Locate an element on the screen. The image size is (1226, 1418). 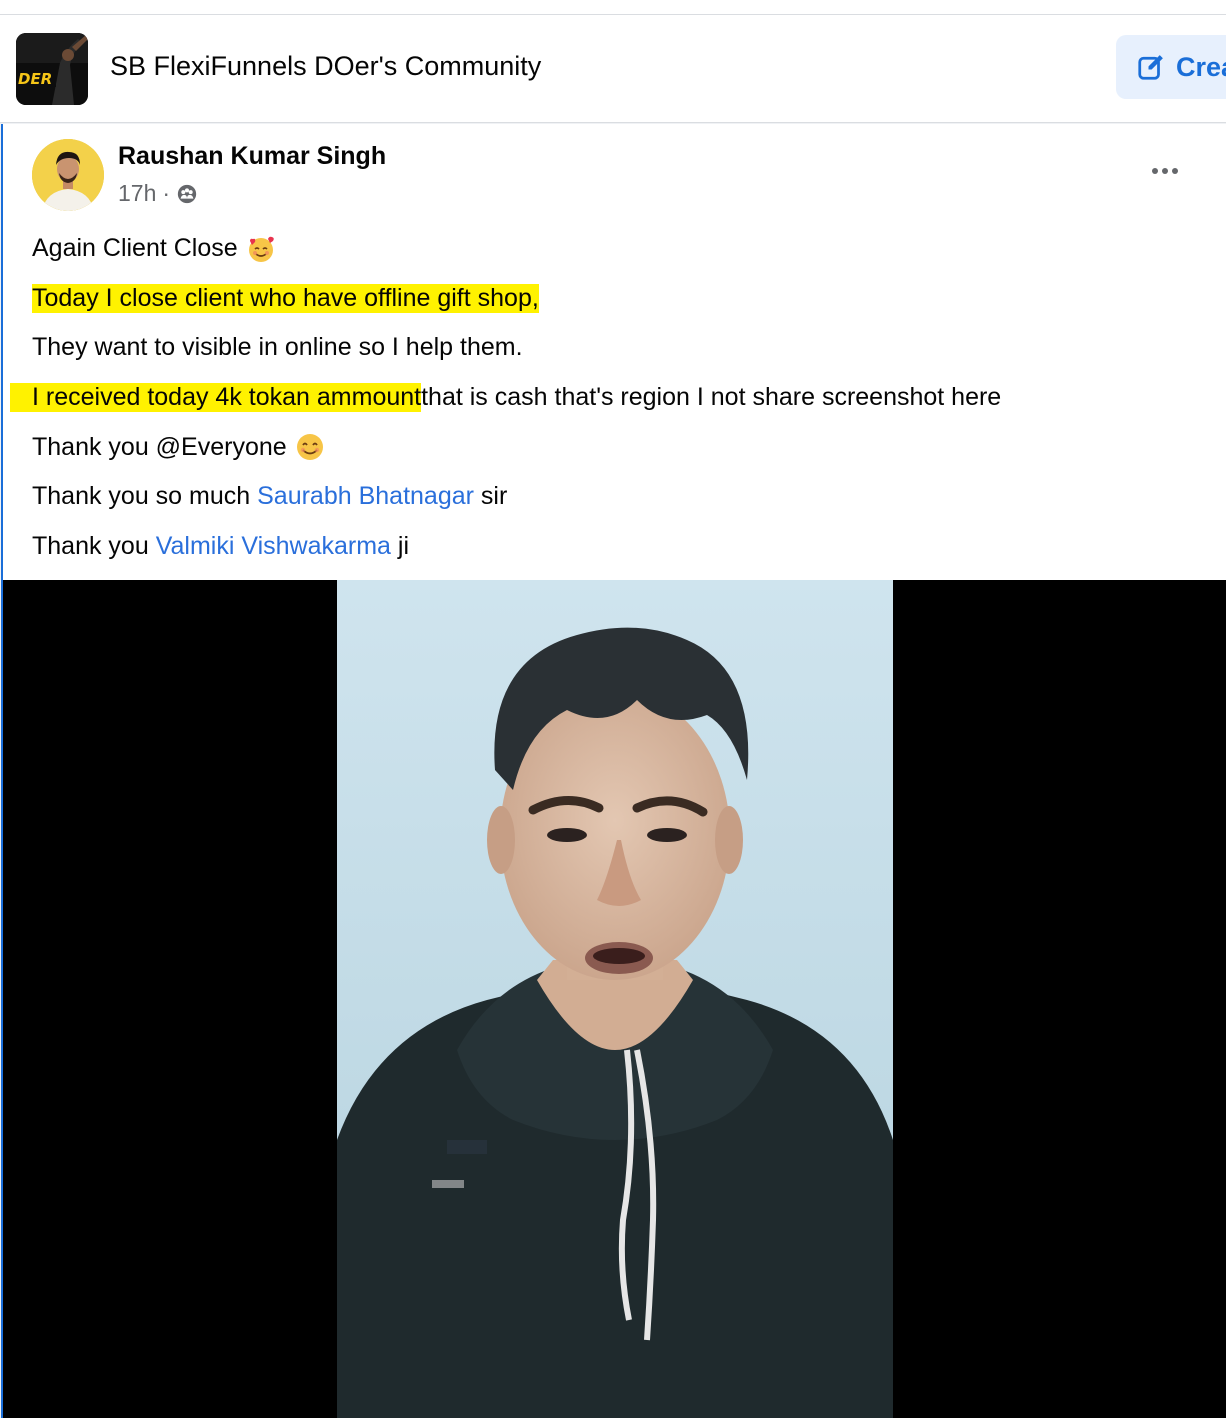
mention-link: Valmiki Vishwakarma is located at coordinates (273, 546).